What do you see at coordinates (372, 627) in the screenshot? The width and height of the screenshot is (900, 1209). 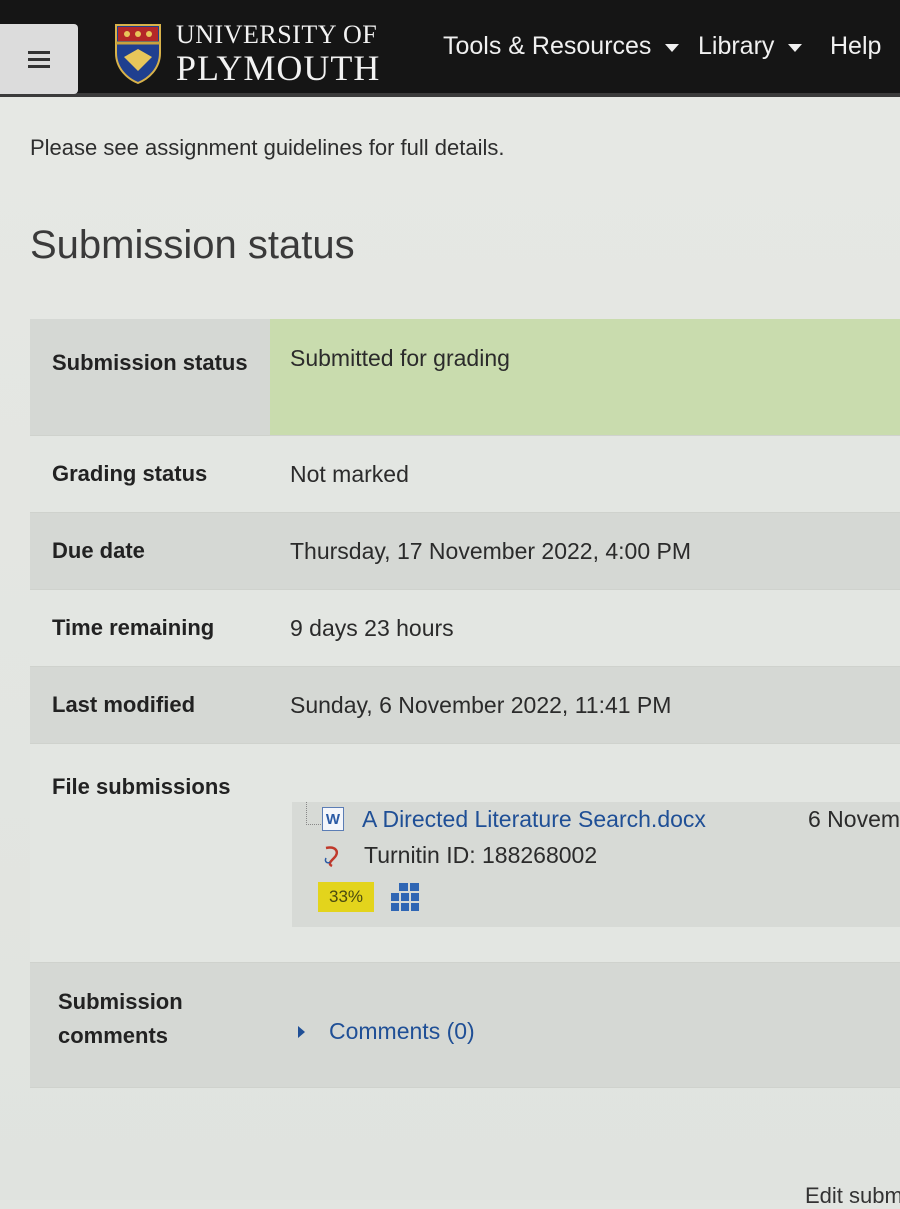 I see `row-value: 9 days 23 hours` at bounding box center [372, 627].